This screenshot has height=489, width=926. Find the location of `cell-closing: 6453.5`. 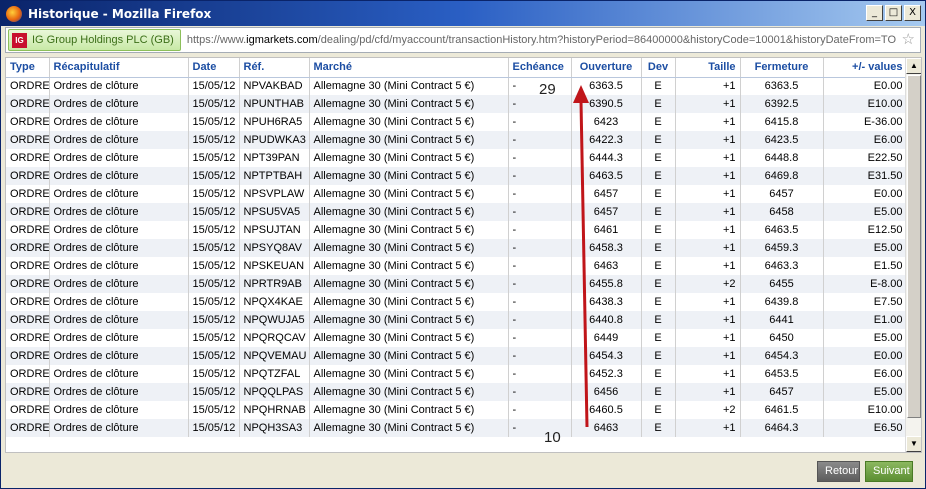

cell-closing: 6453.5 is located at coordinates (782, 374).